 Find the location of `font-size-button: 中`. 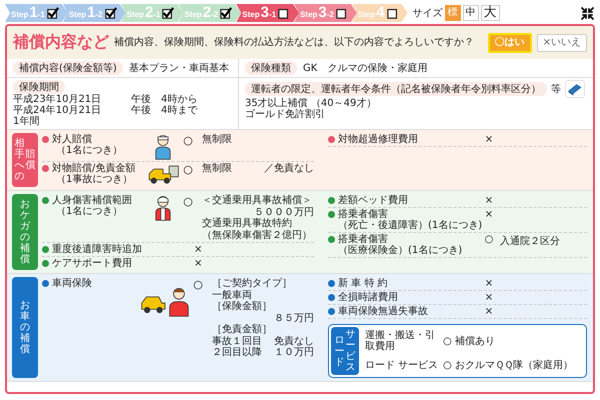

font-size-button: 中 is located at coordinates (470, 13).